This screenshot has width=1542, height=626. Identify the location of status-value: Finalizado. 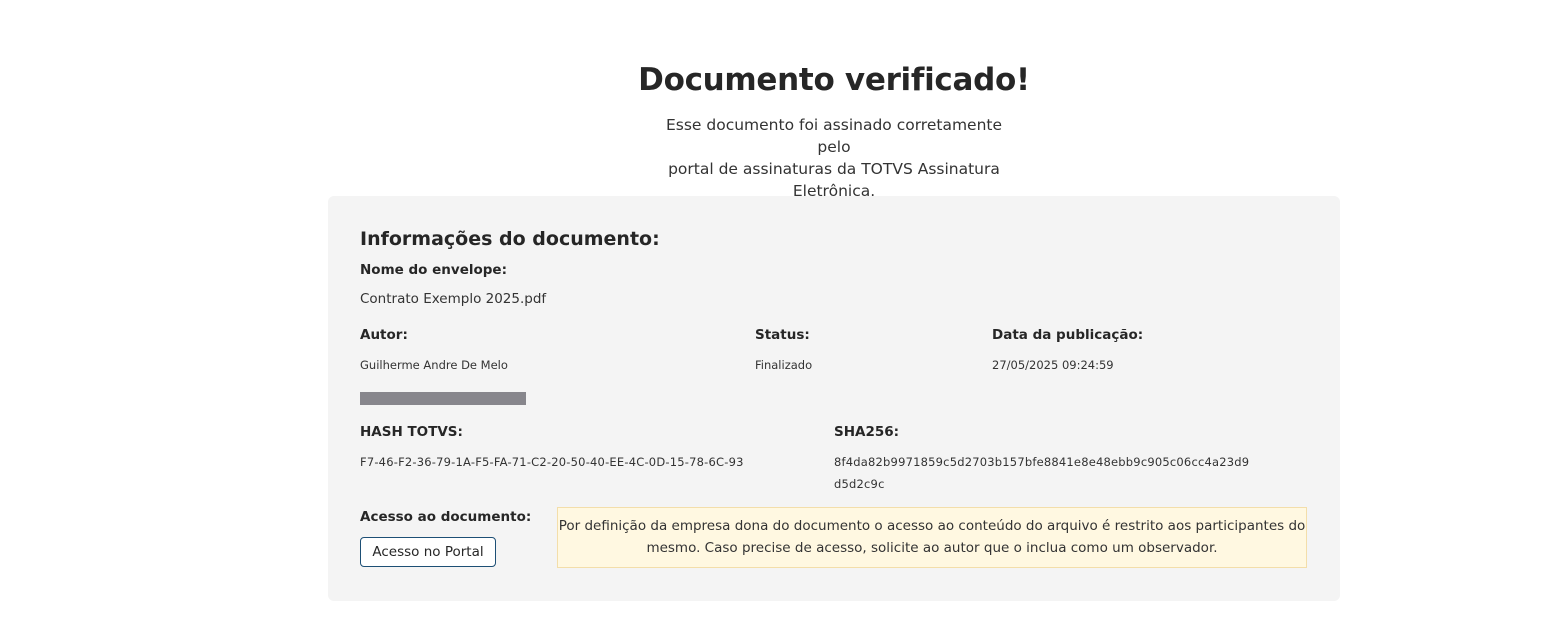
(784, 365).